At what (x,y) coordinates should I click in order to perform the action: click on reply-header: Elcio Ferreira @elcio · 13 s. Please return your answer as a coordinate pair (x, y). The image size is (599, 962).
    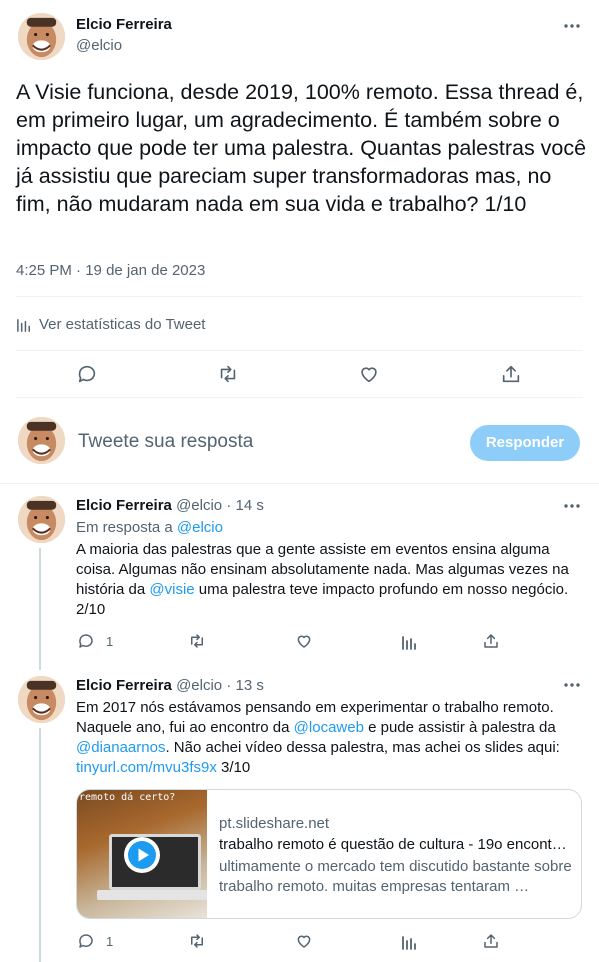
    Looking at the image, I should click on (170, 685).